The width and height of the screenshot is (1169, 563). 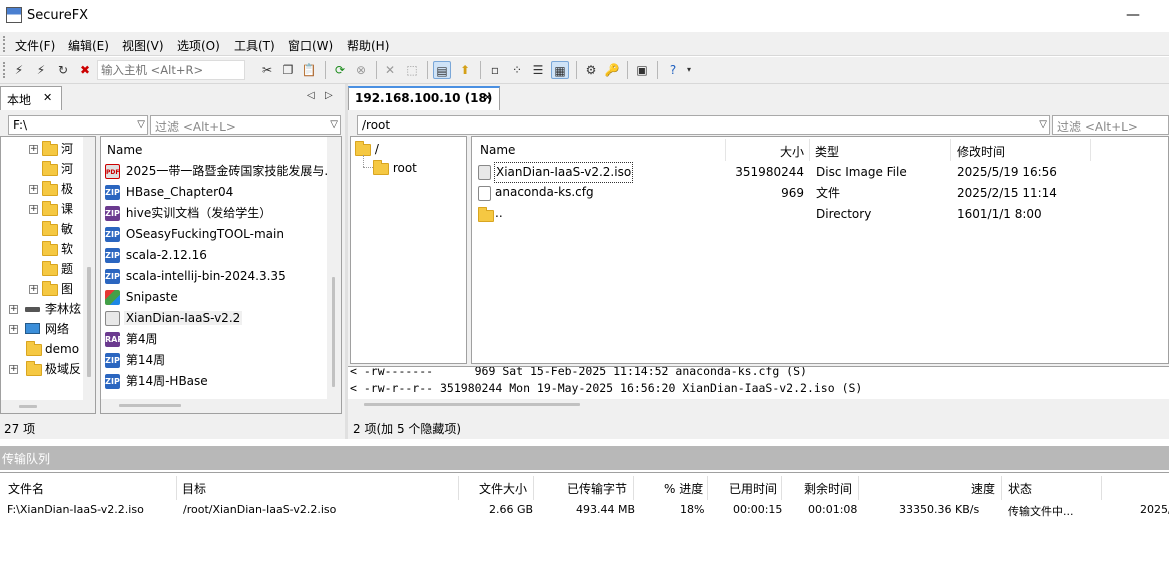 I want to click on tree-item-root-dir: /, so click(x=367, y=149).